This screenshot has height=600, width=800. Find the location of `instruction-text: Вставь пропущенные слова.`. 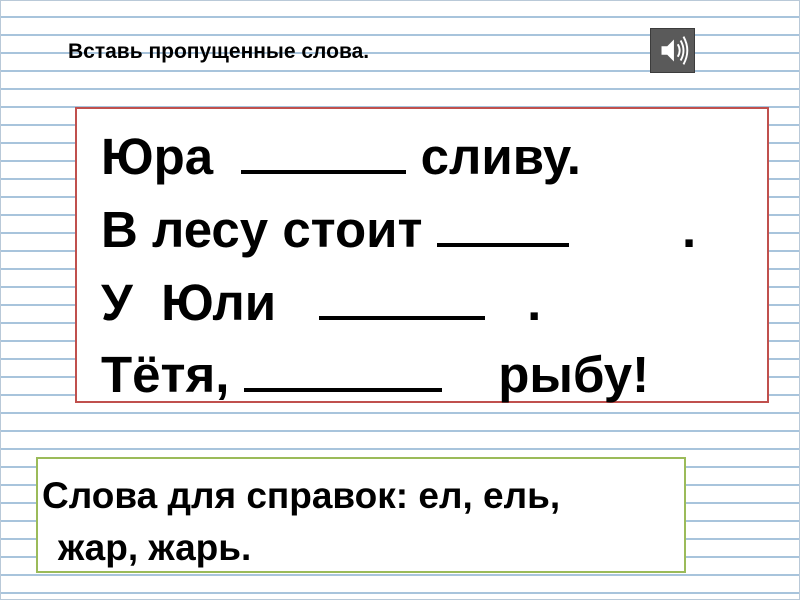

instruction-text: Вставь пропущенные слова. is located at coordinates (219, 51).